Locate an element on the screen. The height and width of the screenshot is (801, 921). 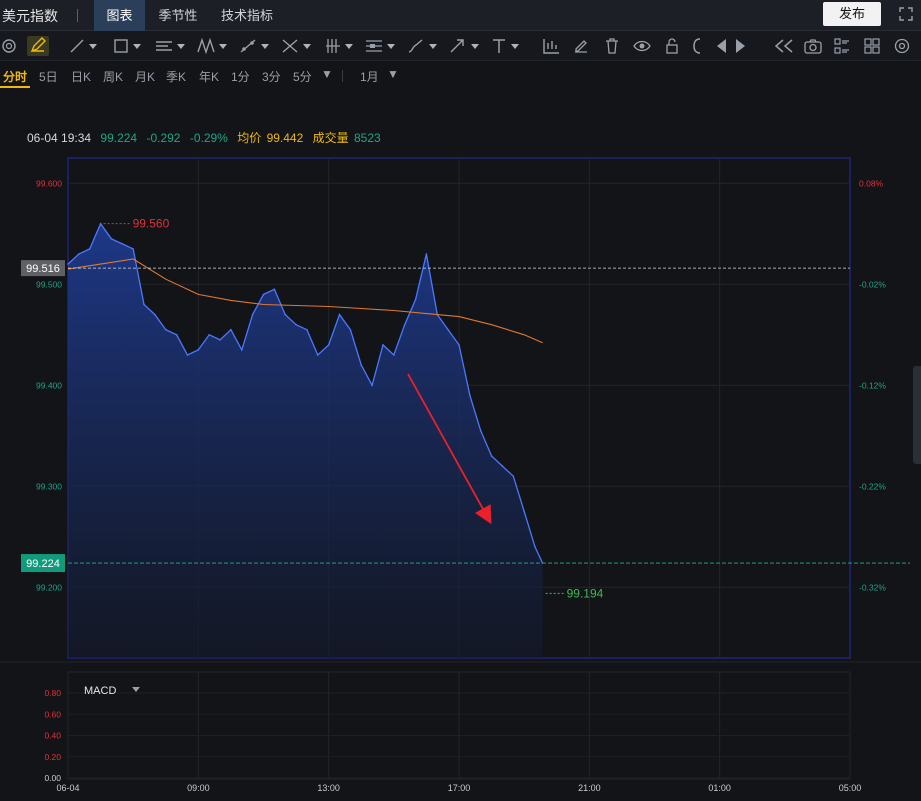
y-tick-label: 99.200 is located at coordinates (49, 587).